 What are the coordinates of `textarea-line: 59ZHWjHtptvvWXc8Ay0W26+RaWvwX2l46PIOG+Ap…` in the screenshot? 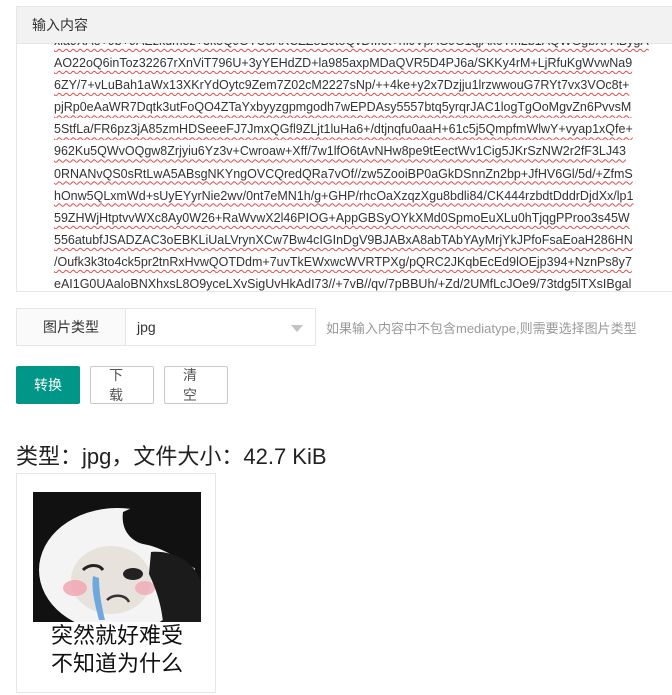 It's located at (342, 217).